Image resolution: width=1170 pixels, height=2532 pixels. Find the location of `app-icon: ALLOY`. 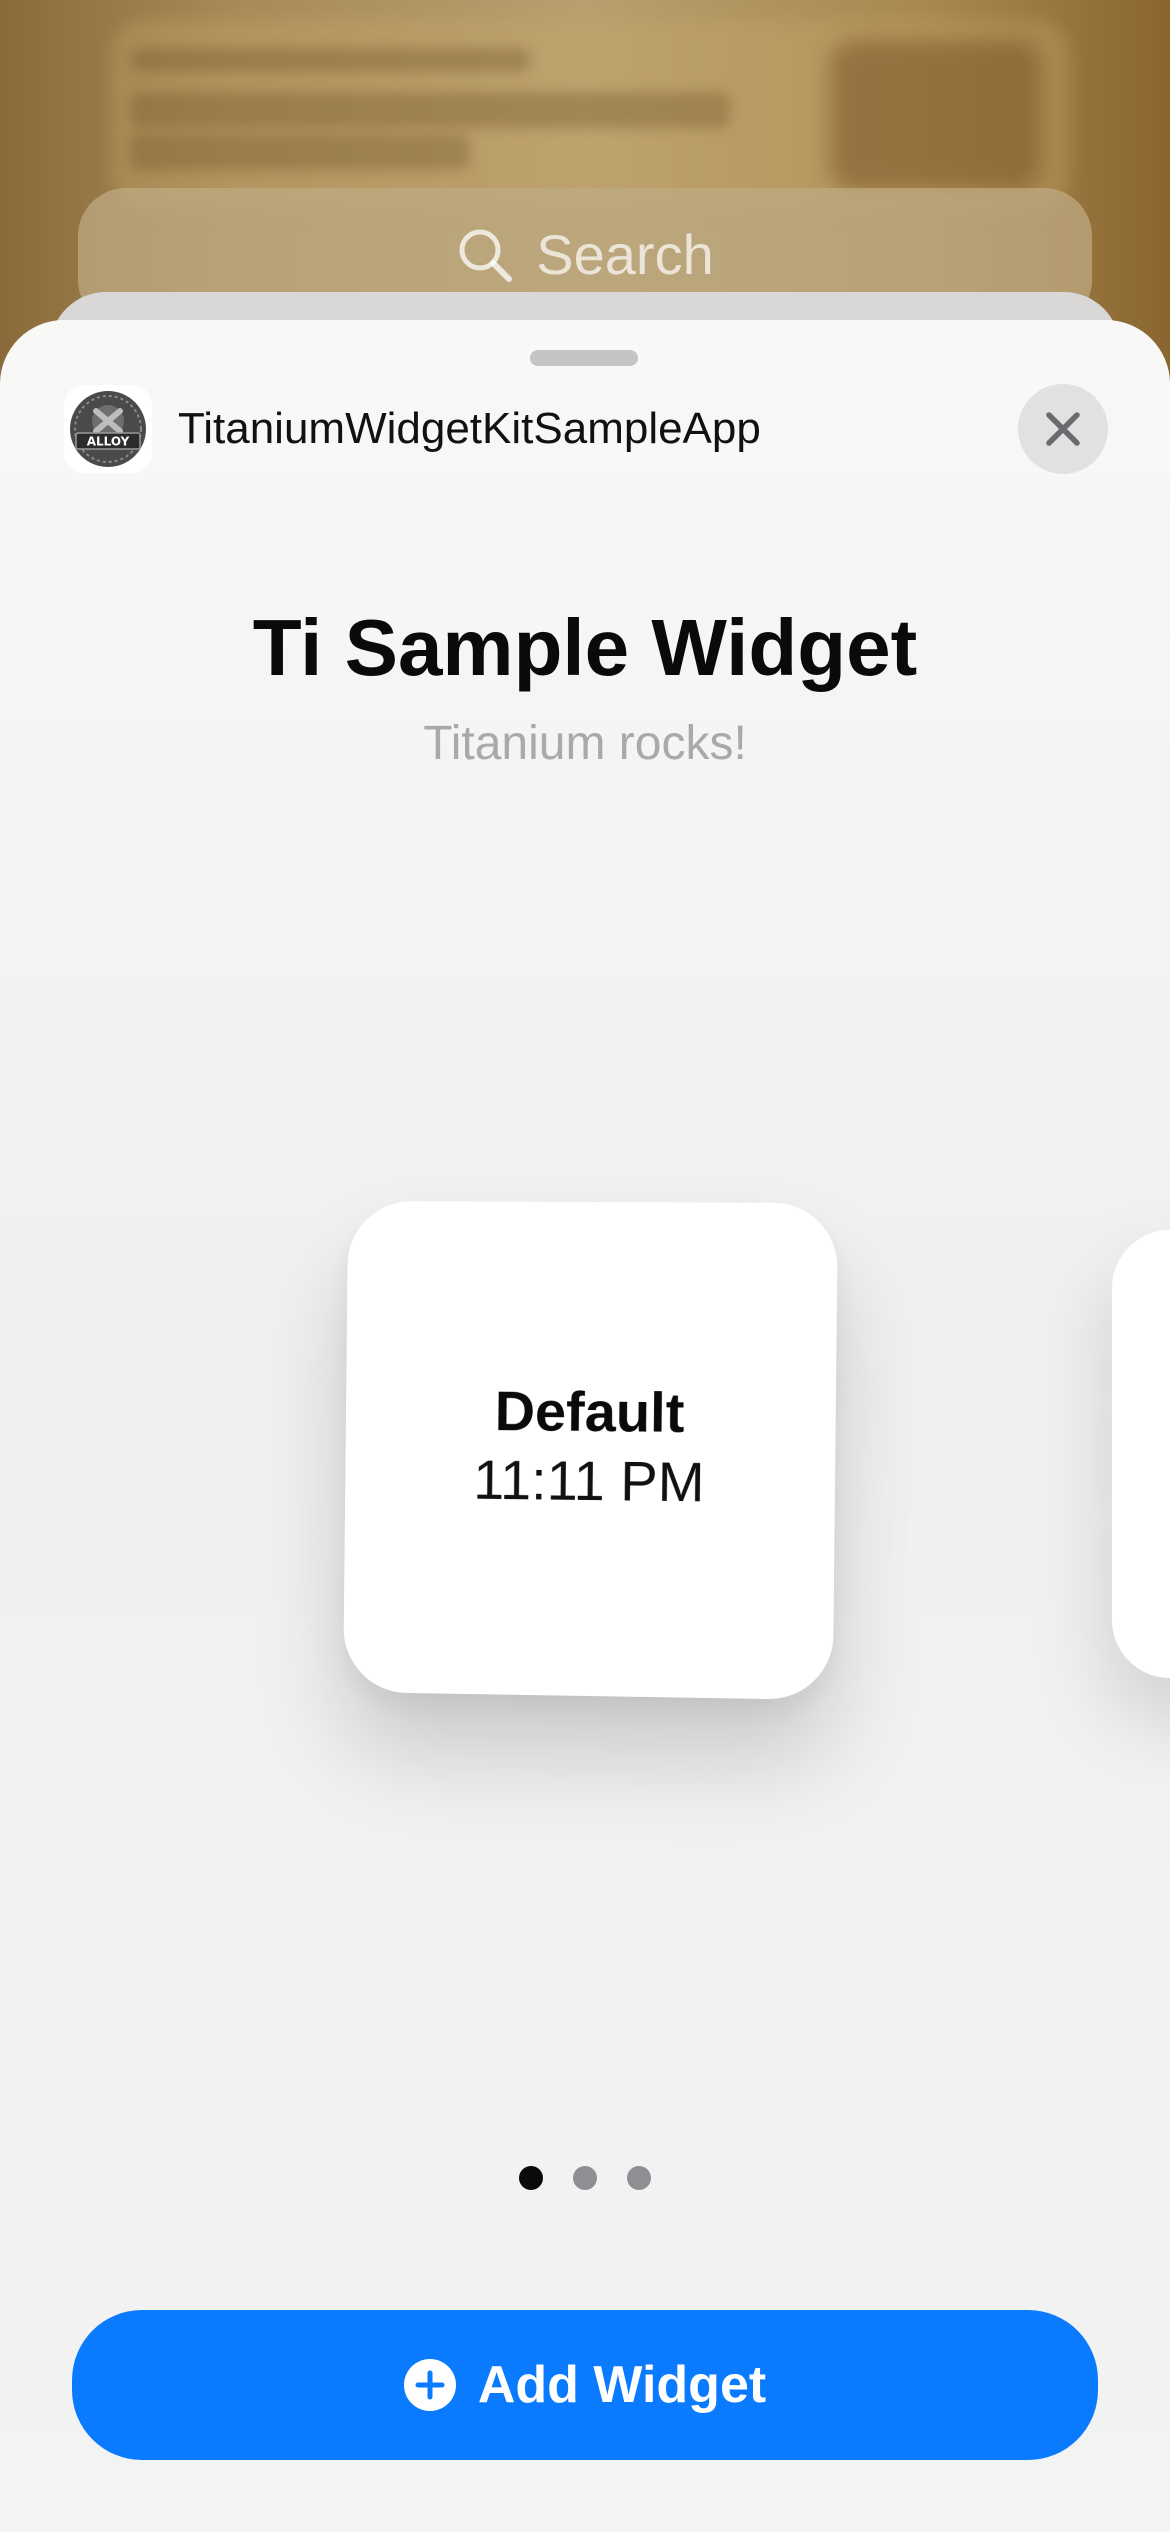

app-icon: ALLOY is located at coordinates (108, 429).